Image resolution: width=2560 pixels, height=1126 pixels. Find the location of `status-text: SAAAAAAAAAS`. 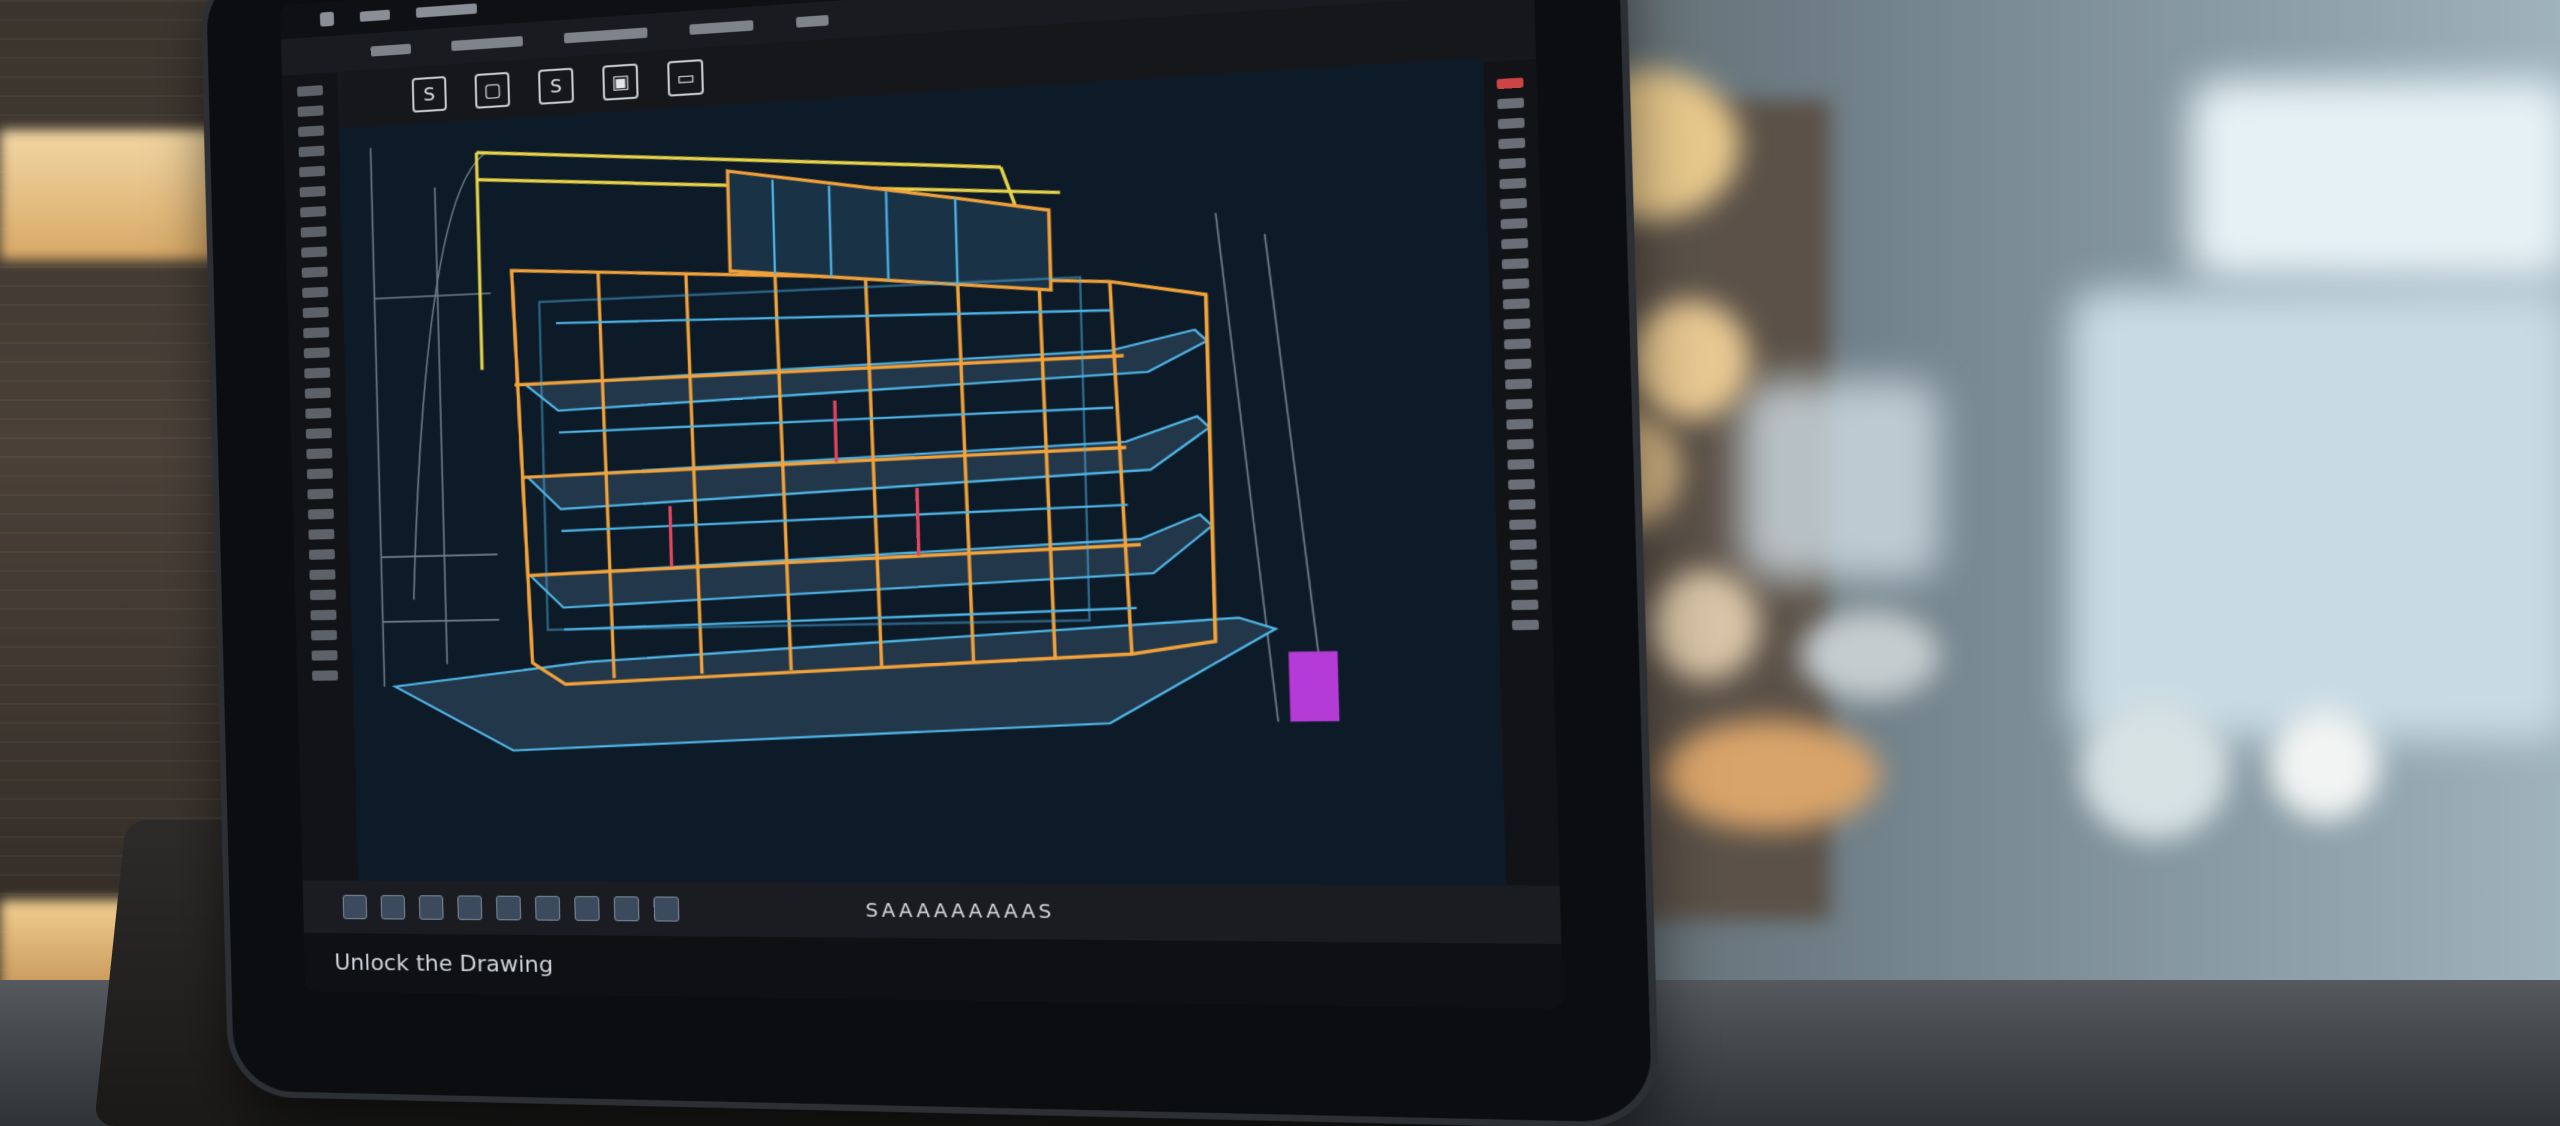

status-text: SAAAAAAAAAS is located at coordinates (960, 911).